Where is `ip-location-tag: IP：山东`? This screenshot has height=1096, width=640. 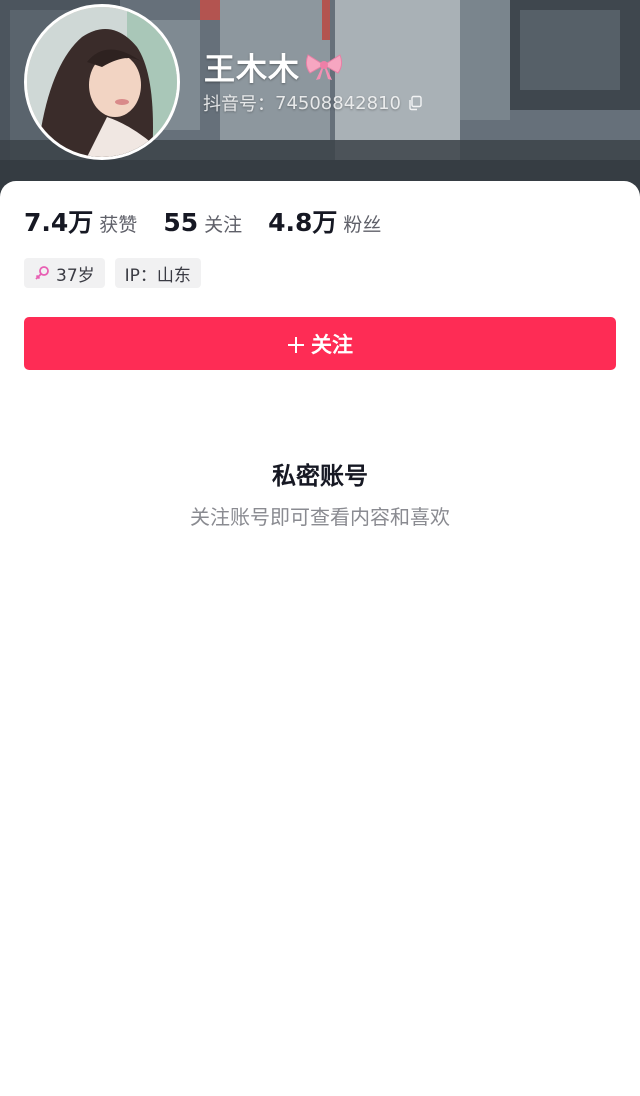
ip-location-tag: IP：山东 is located at coordinates (157, 273).